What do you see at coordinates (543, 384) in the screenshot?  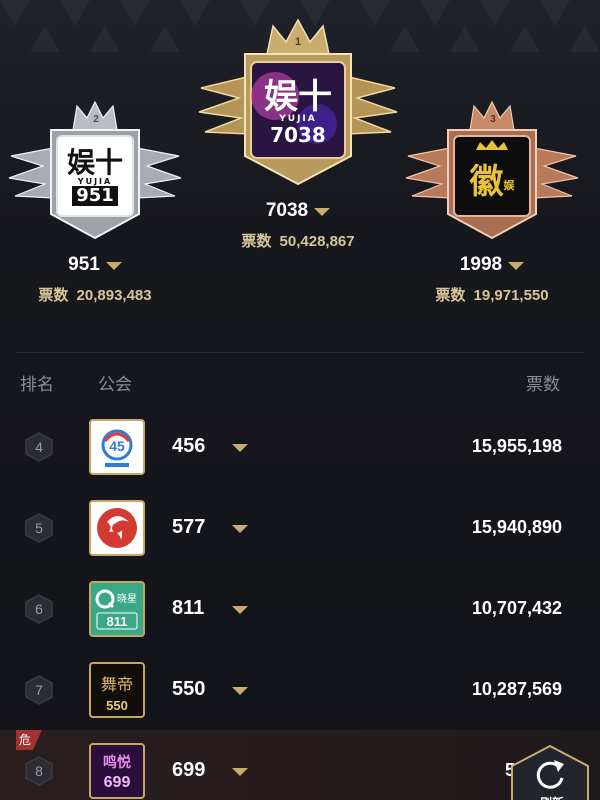 I see `header-votes: 票数` at bounding box center [543, 384].